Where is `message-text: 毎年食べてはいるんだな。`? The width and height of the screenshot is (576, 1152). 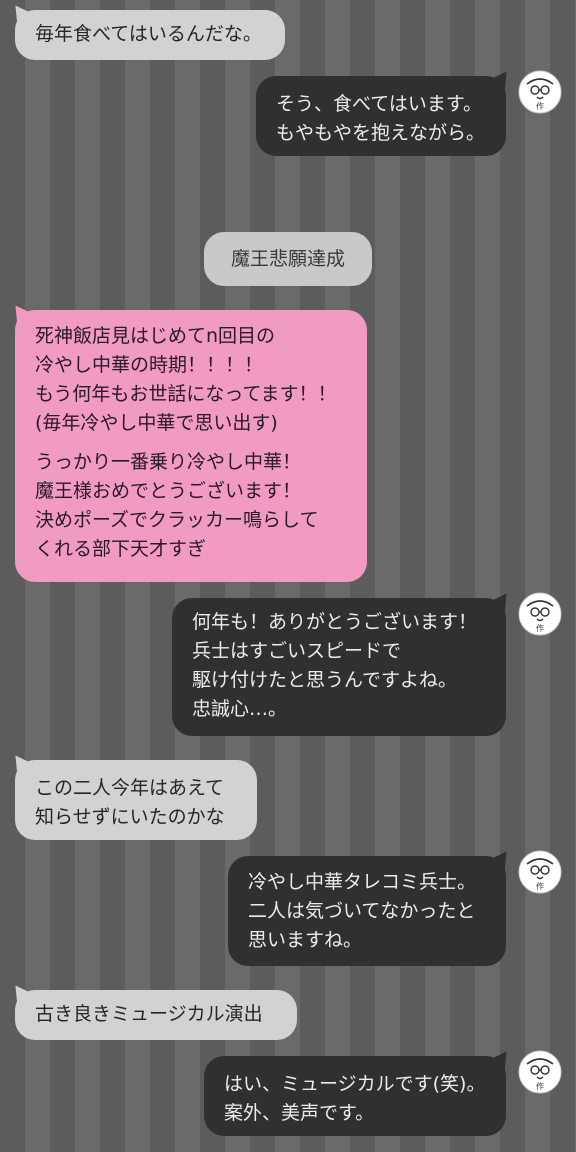 message-text: 毎年食べてはいるんだな。 is located at coordinates (148, 34).